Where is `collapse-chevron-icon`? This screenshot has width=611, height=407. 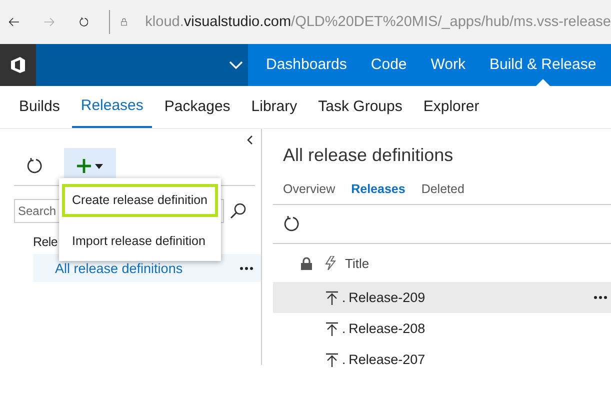 collapse-chevron-icon is located at coordinates (250, 140).